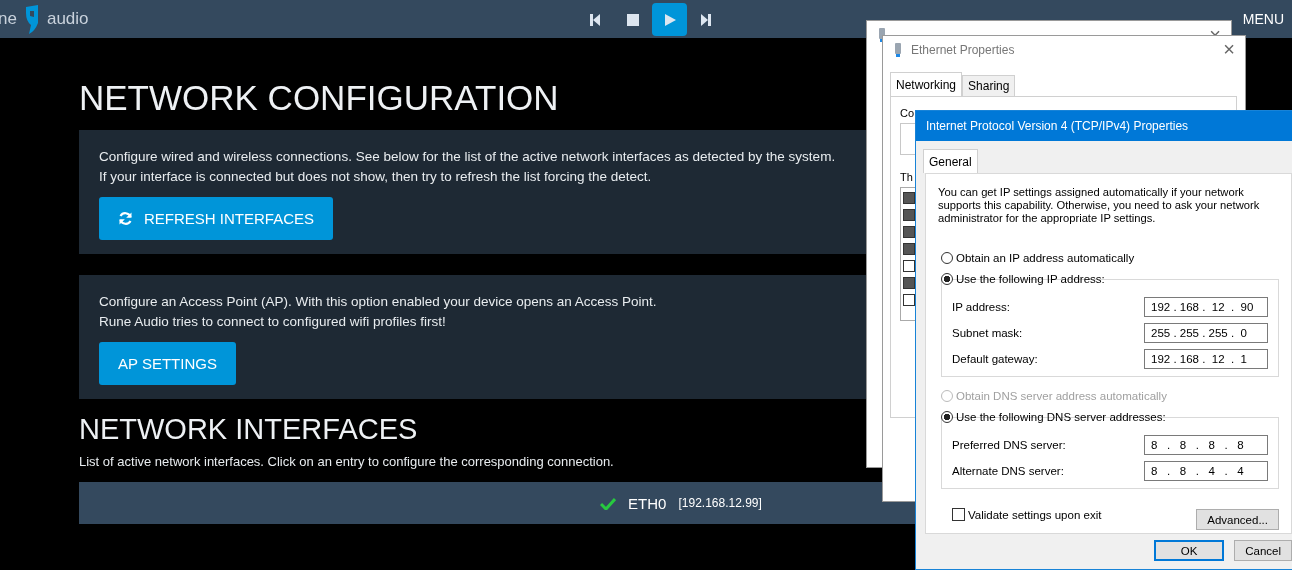 The height and width of the screenshot is (570, 1292). I want to click on logo-text: audio, so click(67, 19).